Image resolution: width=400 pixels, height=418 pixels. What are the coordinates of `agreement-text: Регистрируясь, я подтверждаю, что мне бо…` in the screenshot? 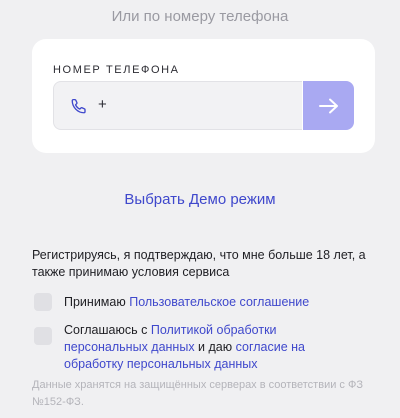 It's located at (199, 263).